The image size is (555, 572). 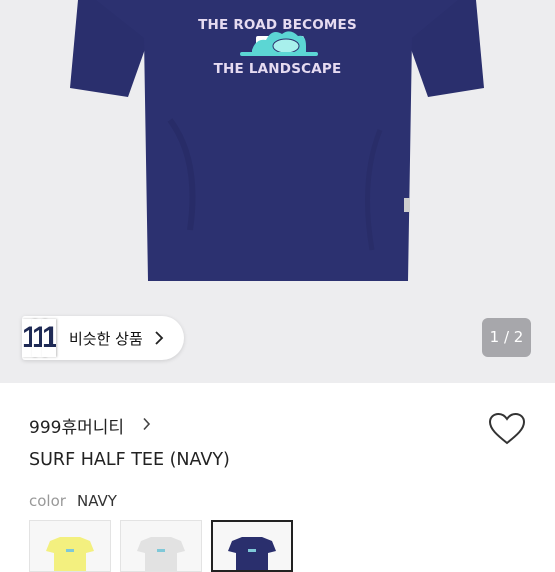 I want to click on similar-products-button: 1 1 1 비슷한 상품, so click(x=103, y=338).